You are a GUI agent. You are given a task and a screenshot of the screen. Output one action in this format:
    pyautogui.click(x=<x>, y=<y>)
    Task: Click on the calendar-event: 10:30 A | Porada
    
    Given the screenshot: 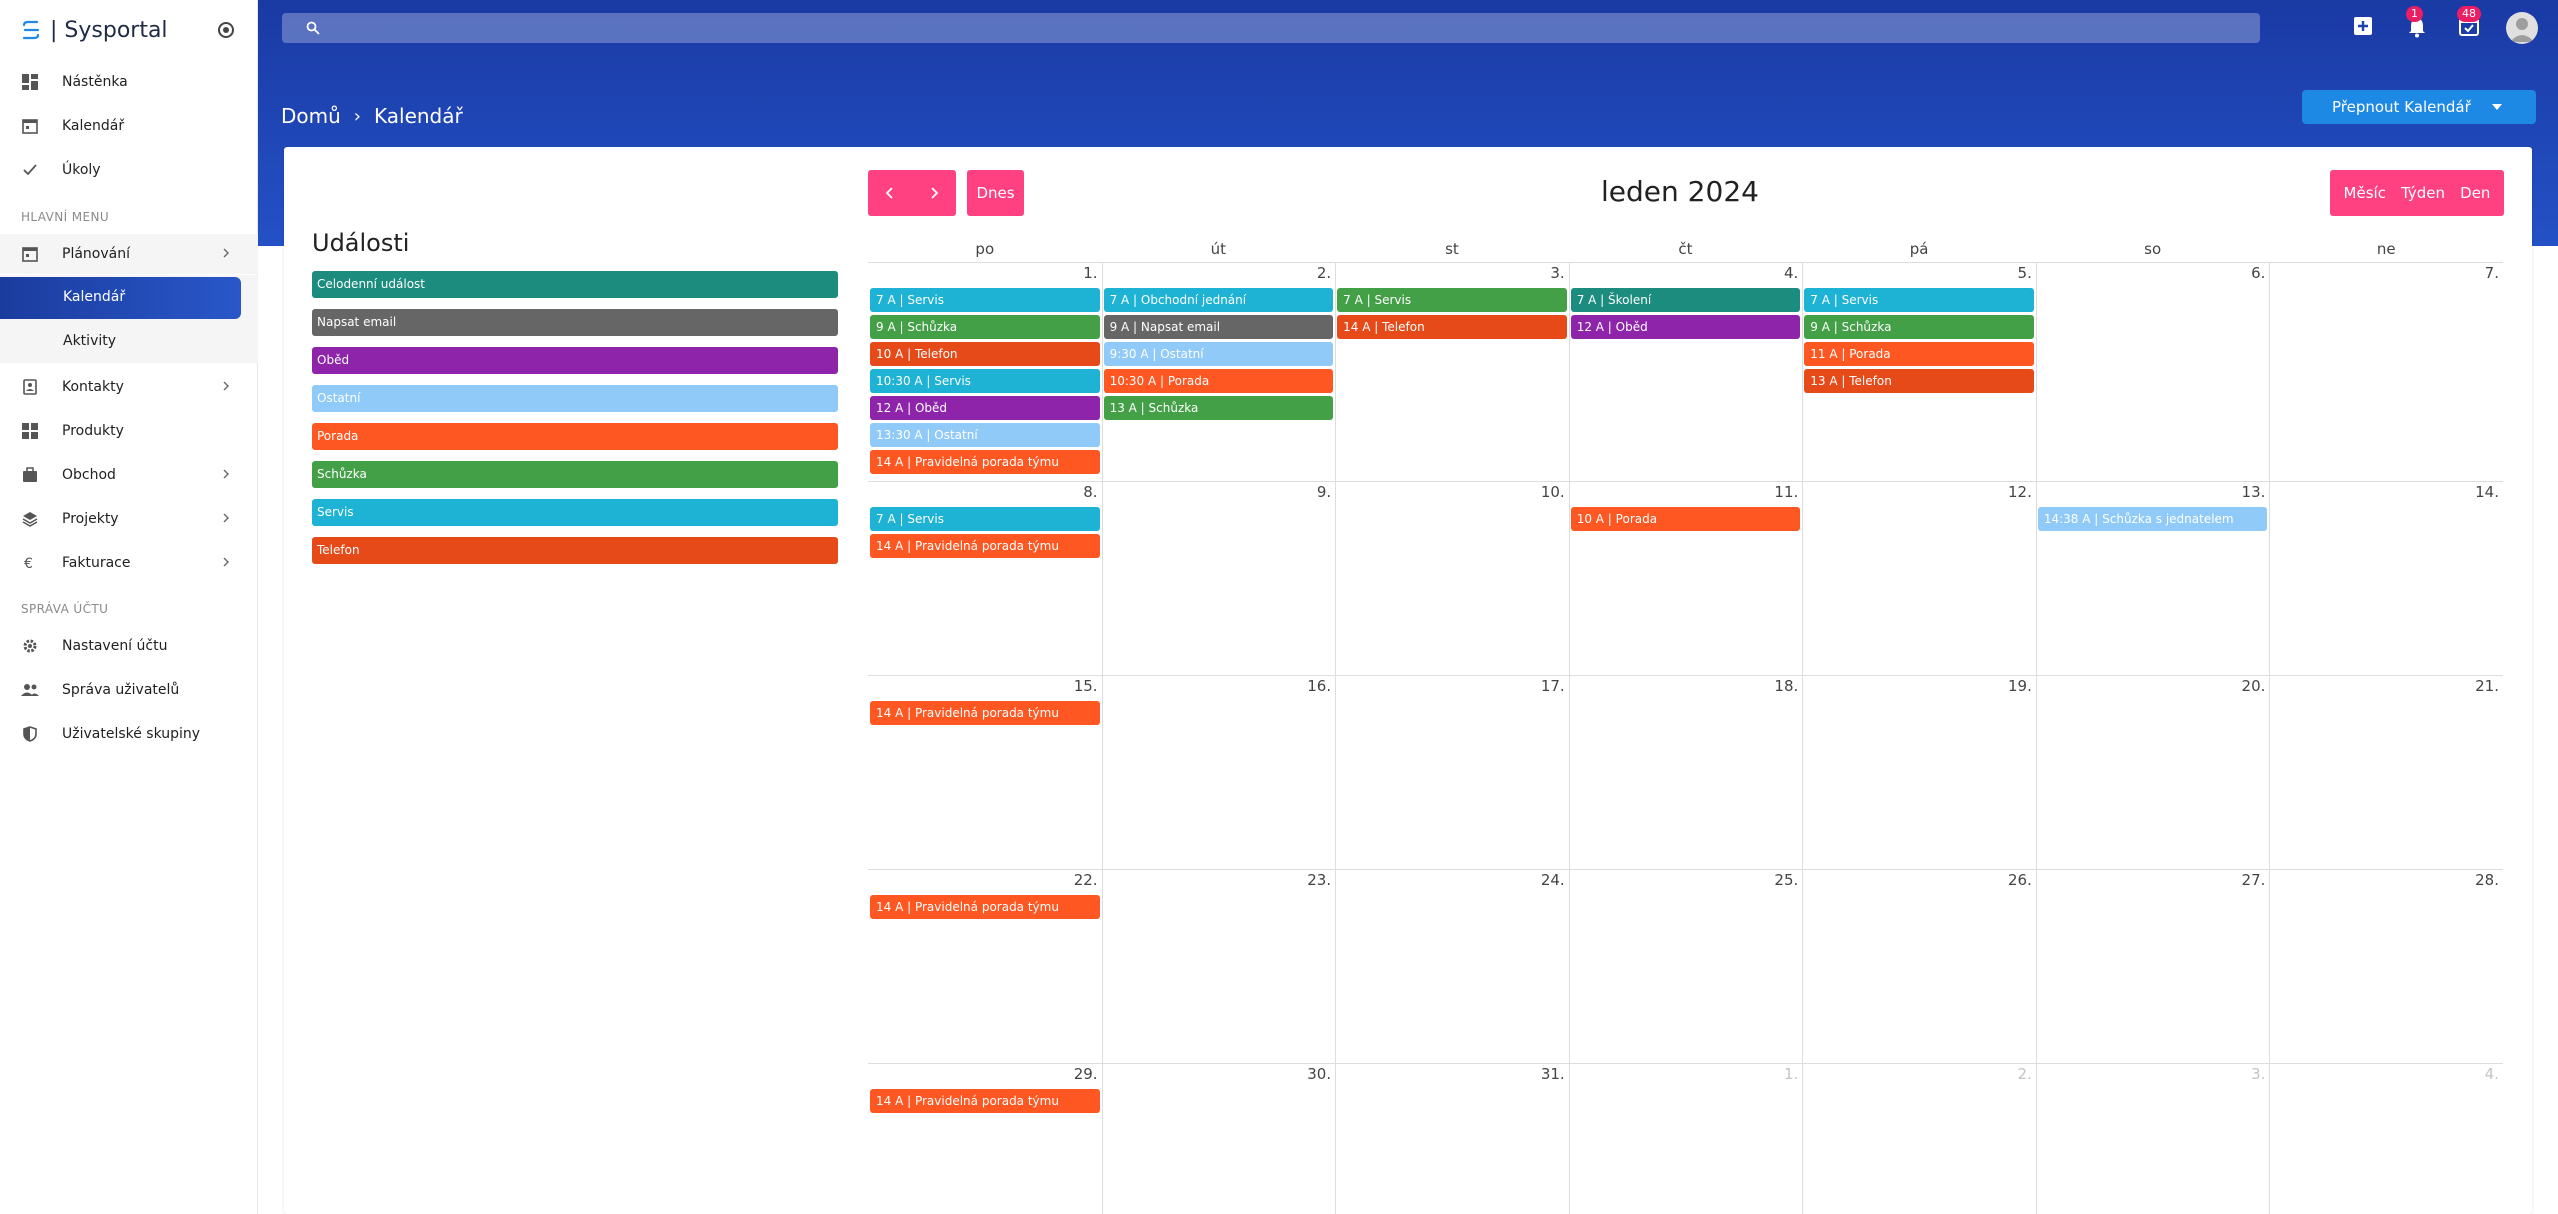 What is the action you would take?
    pyautogui.click(x=1218, y=381)
    